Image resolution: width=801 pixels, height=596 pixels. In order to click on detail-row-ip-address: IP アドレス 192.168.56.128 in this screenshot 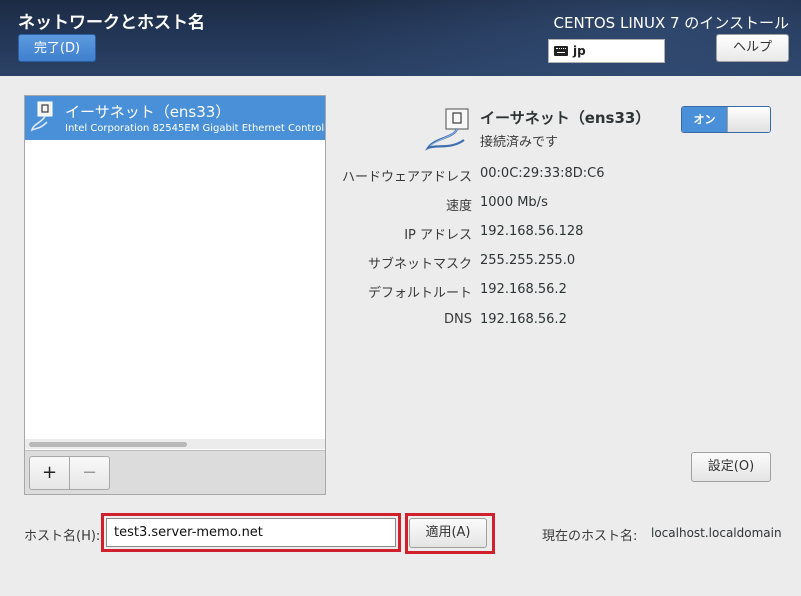, I will do `click(560, 234)`.